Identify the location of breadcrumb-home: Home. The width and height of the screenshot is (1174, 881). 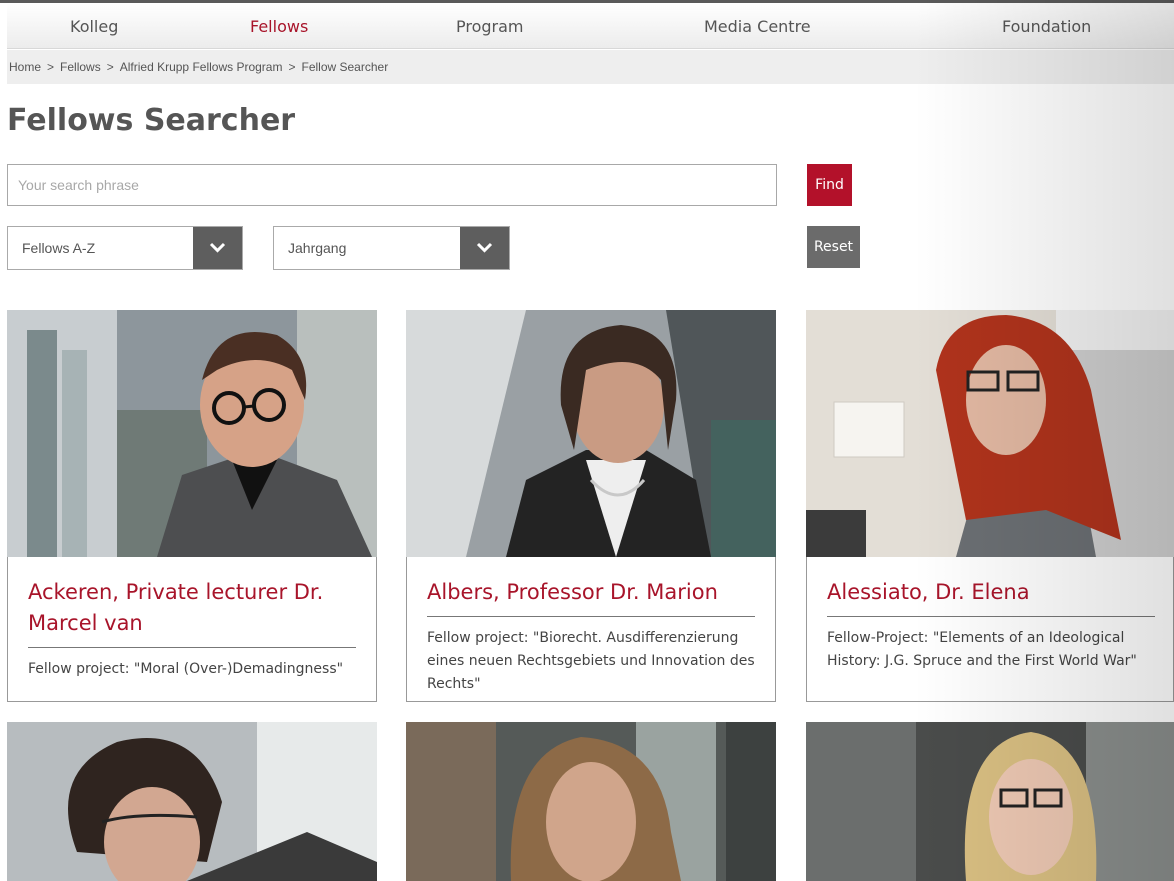
(25, 67).